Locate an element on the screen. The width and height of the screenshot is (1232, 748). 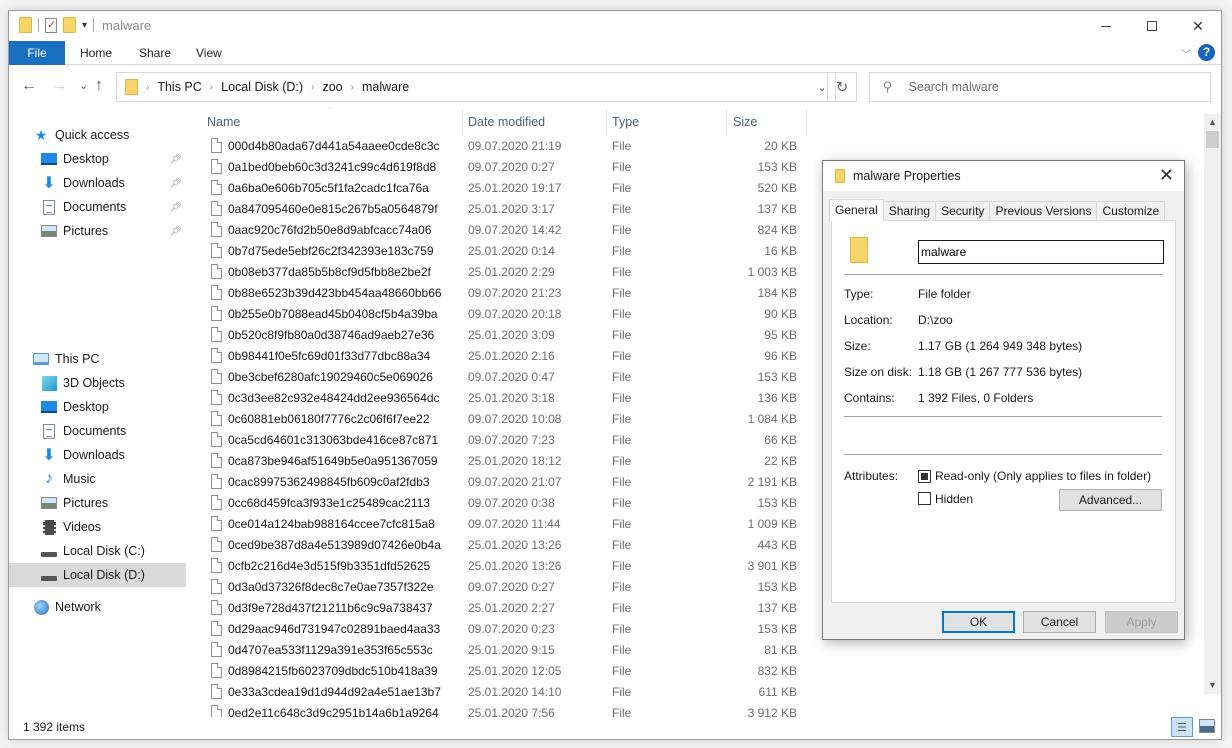
tab-view: View is located at coordinates (209, 53).